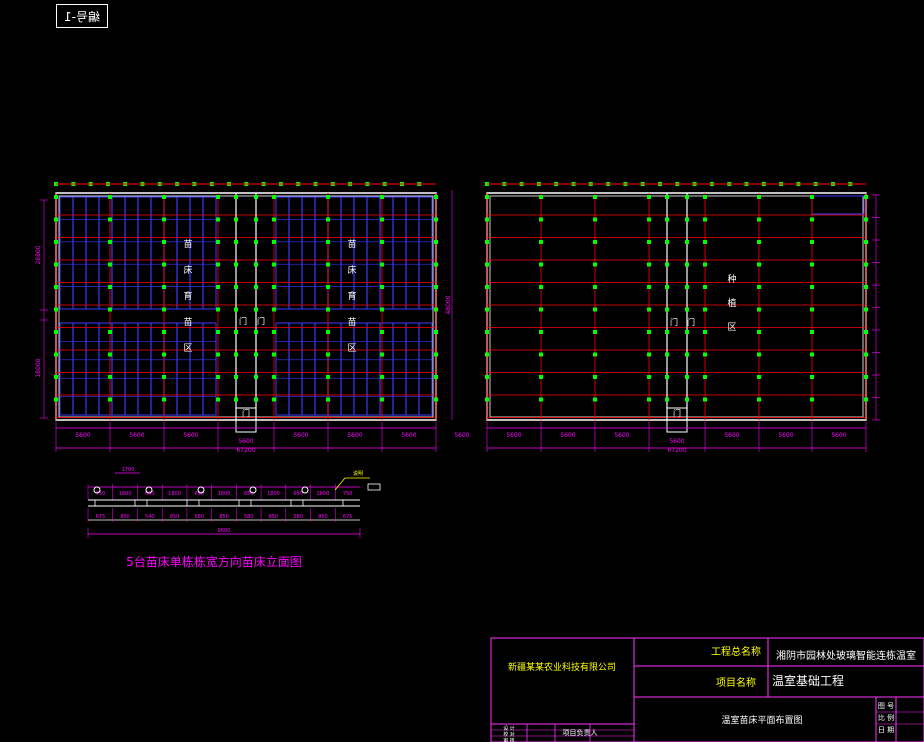 This screenshot has height=742, width=924. I want to click on elev-dim-text: 580, so click(199, 517).